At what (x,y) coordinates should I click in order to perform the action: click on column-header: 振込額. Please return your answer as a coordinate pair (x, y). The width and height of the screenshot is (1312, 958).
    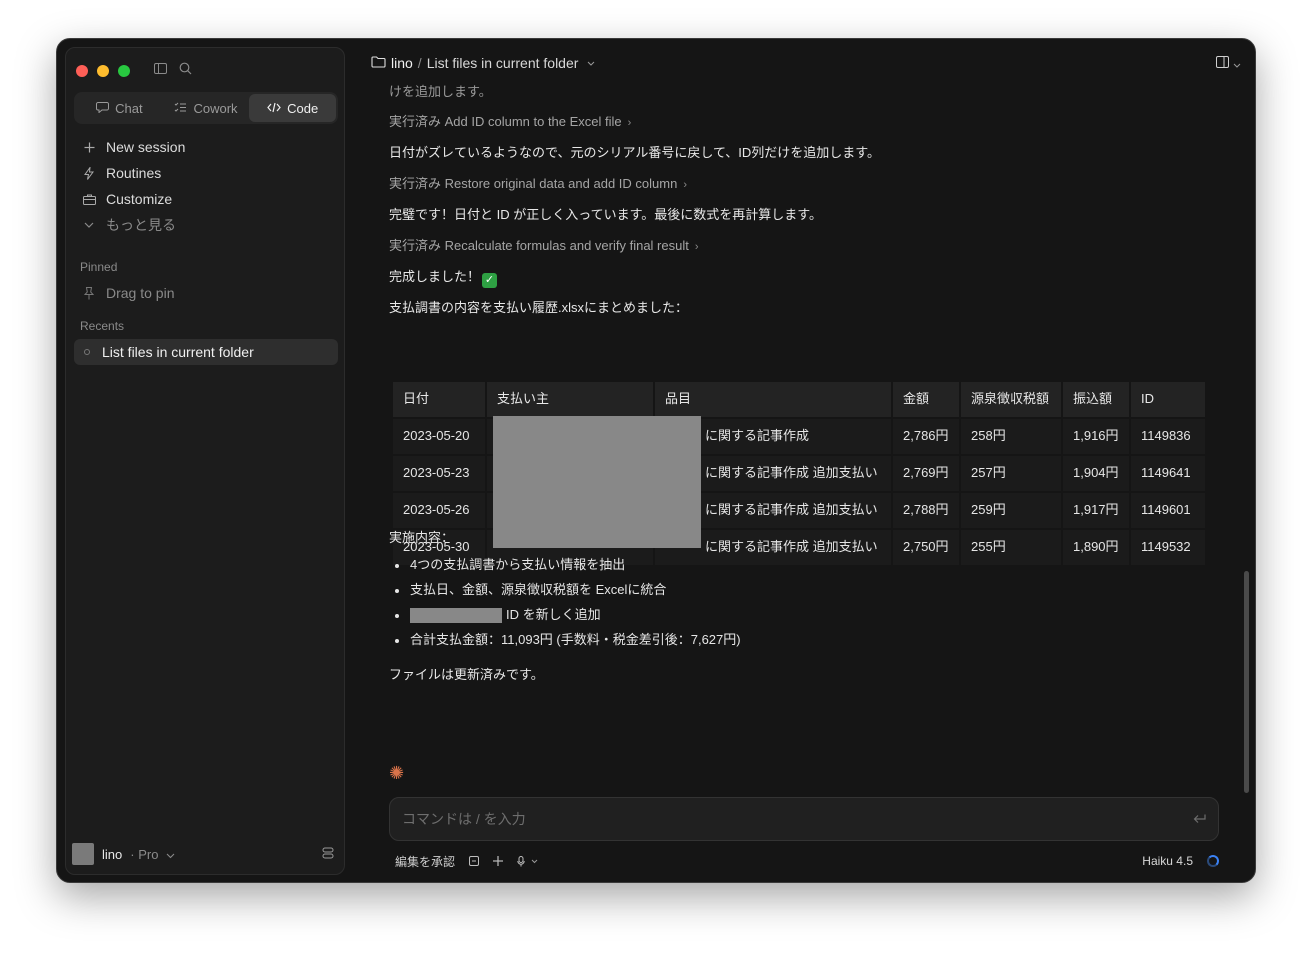
    Looking at the image, I should click on (1096, 399).